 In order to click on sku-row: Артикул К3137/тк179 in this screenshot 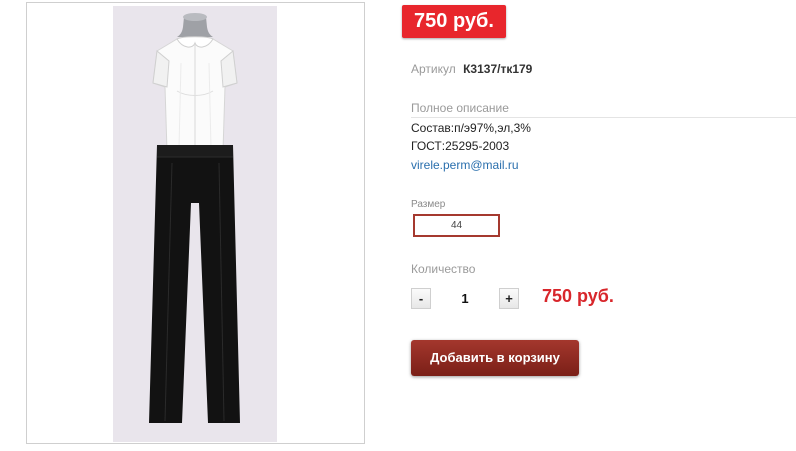, I will do `click(471, 69)`.